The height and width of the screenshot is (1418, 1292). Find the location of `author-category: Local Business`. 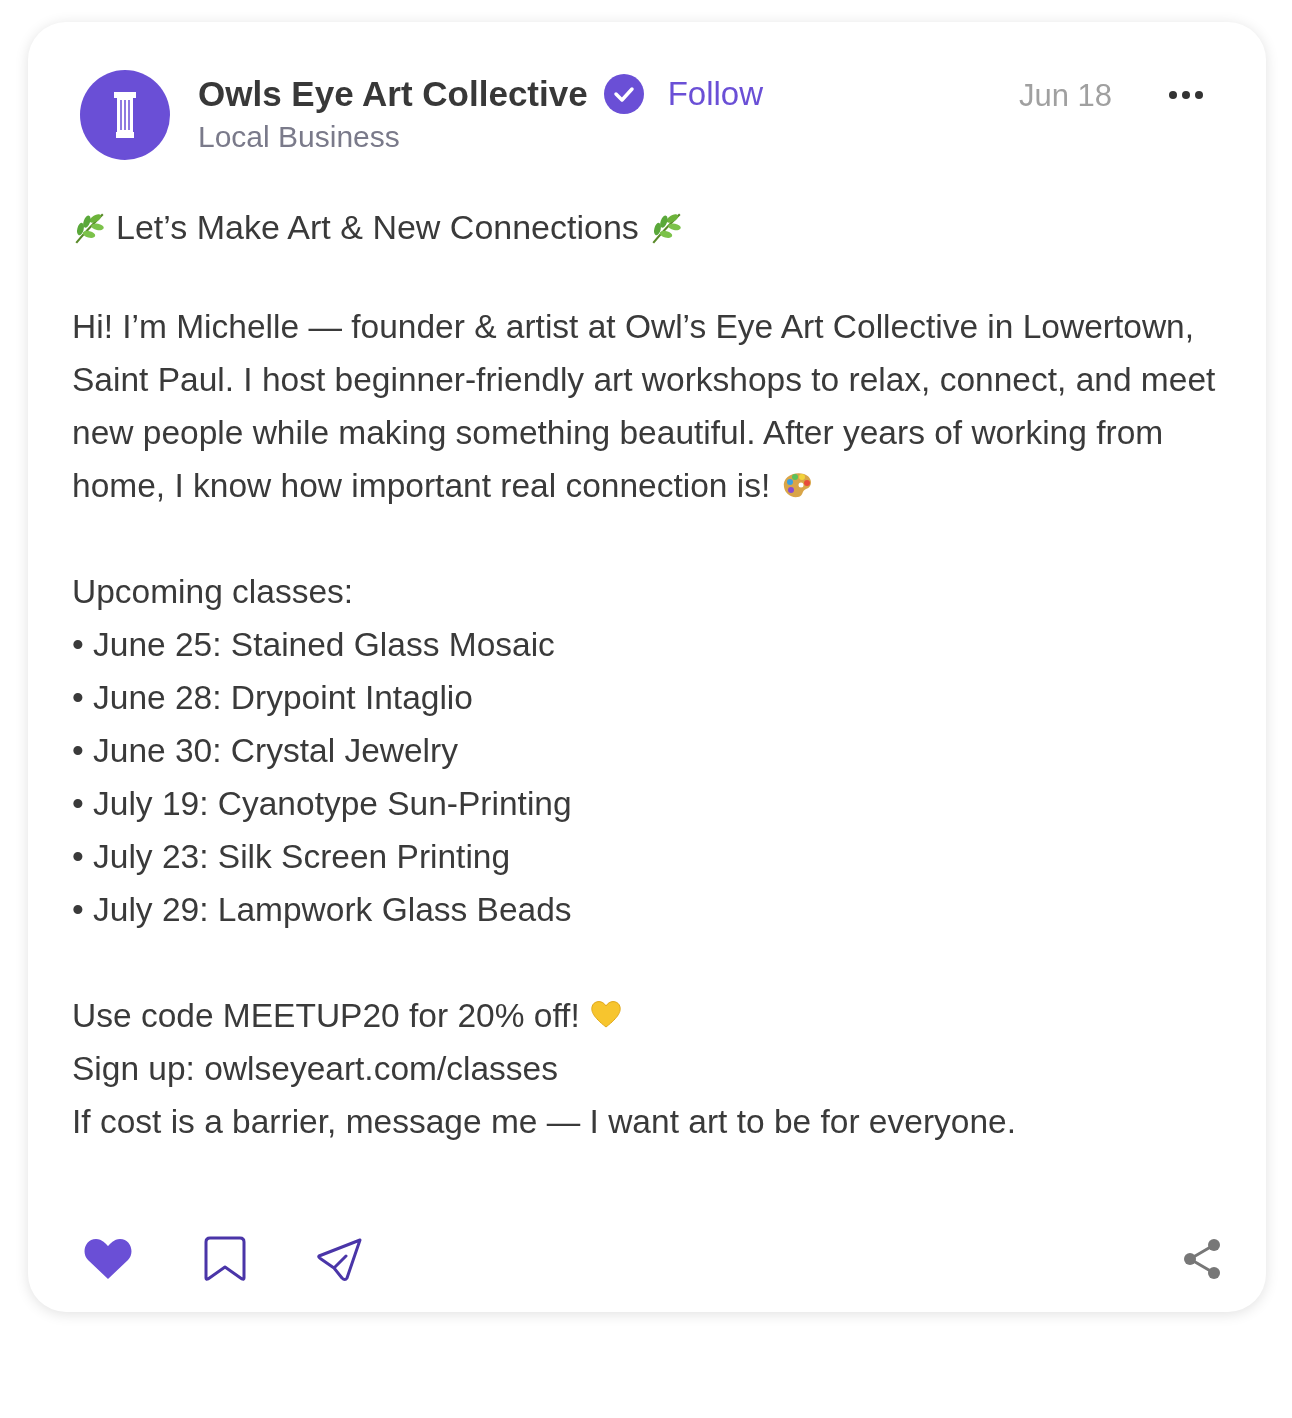

author-category: Local Business is located at coordinates (299, 137).